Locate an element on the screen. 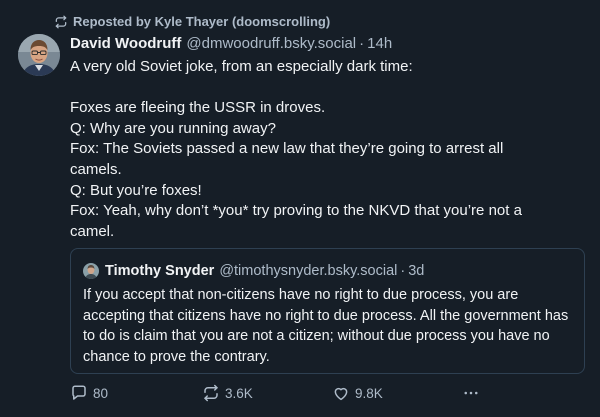  like-button: 9.8K is located at coordinates (357, 393).